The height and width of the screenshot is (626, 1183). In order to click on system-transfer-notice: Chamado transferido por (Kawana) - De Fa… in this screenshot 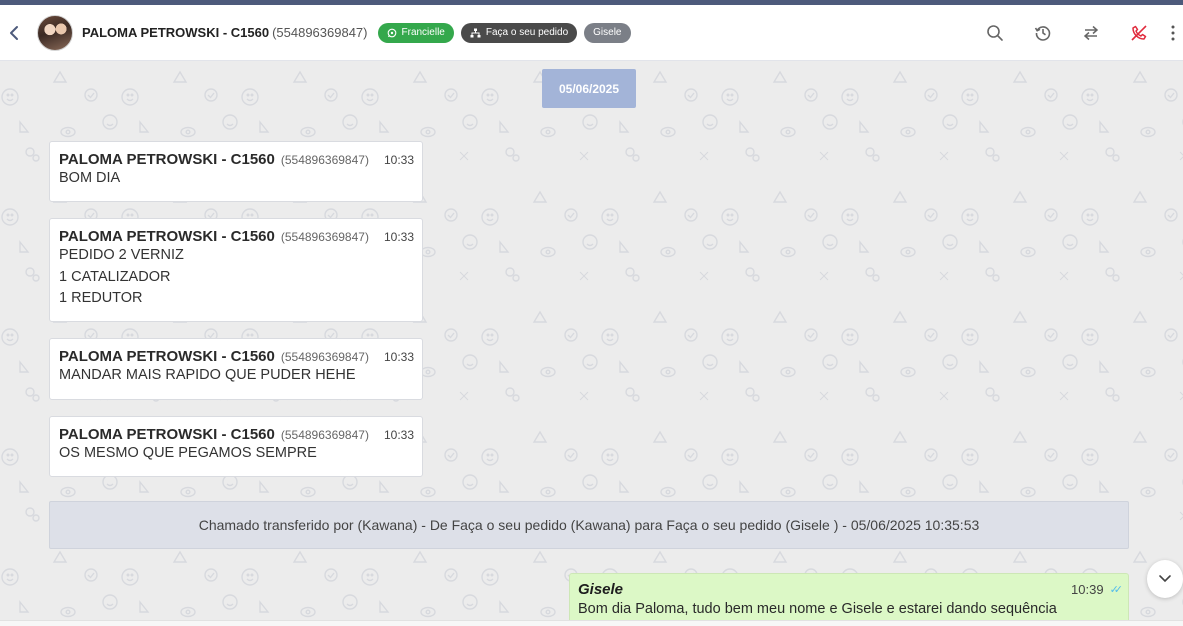, I will do `click(589, 525)`.